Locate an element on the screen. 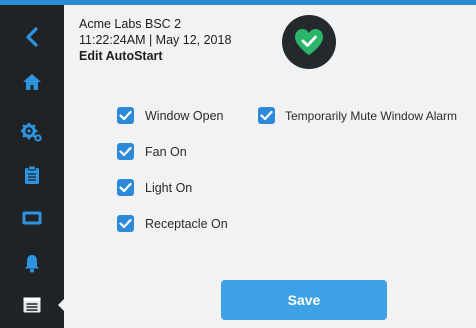 This screenshot has width=476, height=328. sidebar-item-display is located at coordinates (32, 218).